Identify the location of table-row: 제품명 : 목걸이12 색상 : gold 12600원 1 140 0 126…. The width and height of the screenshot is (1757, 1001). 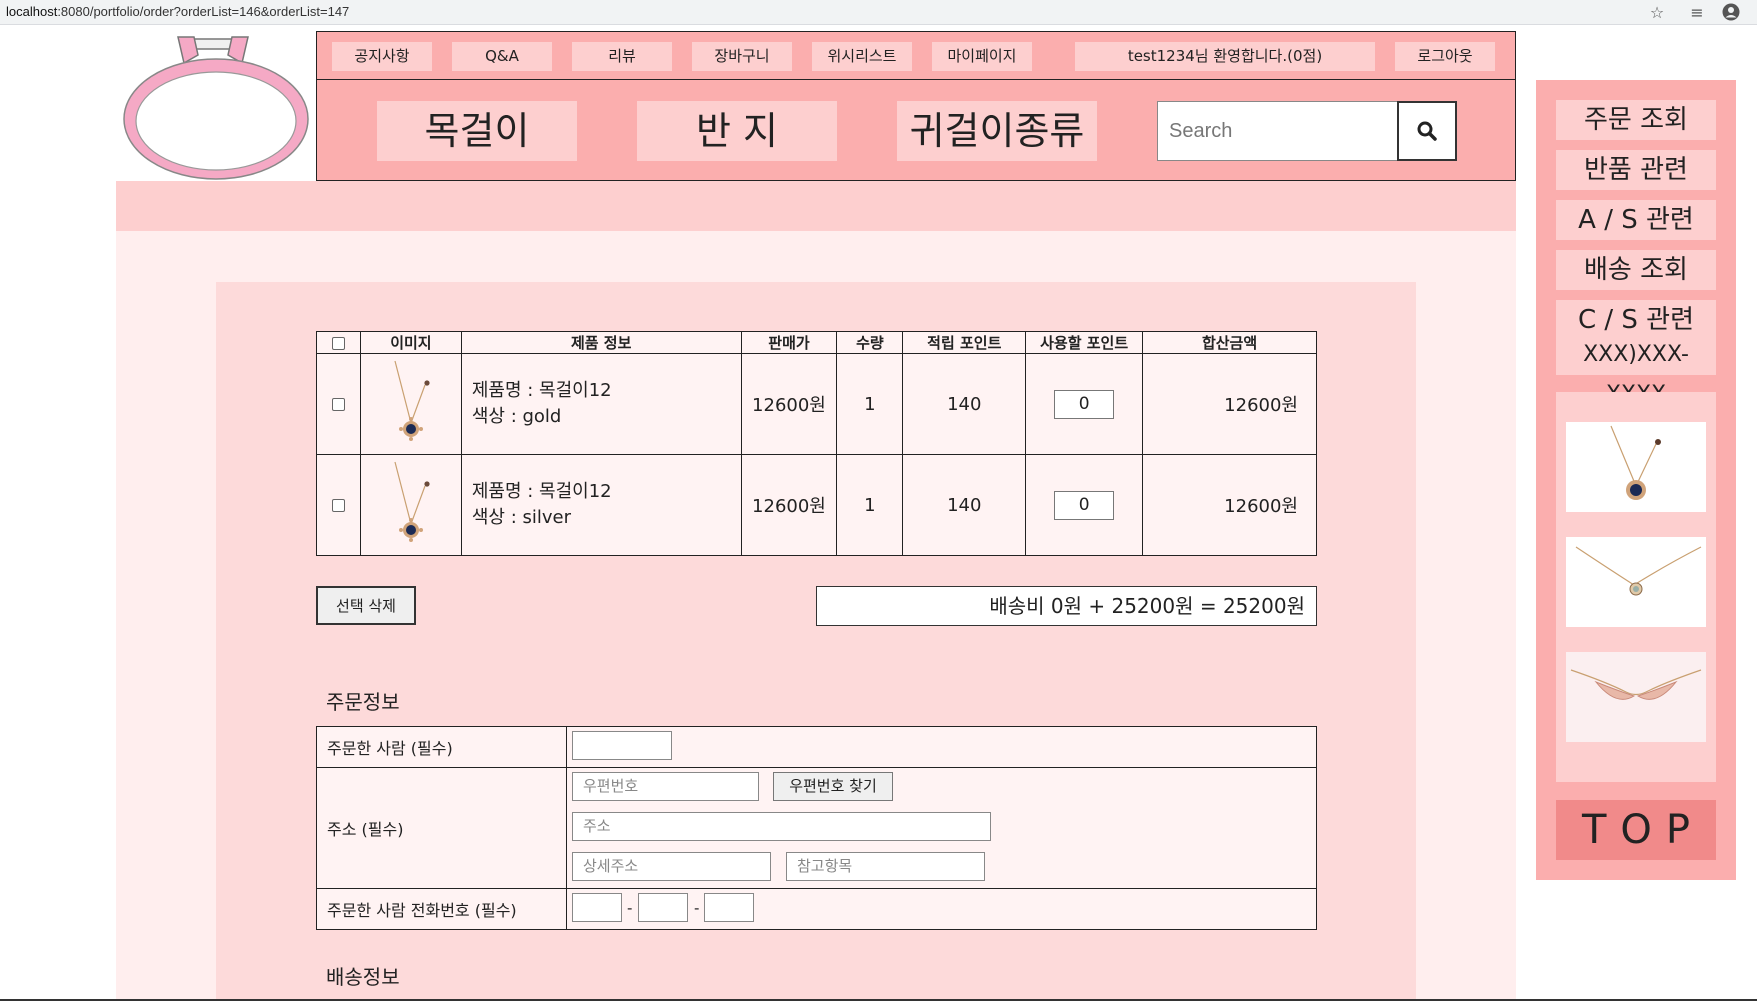
(816, 404).